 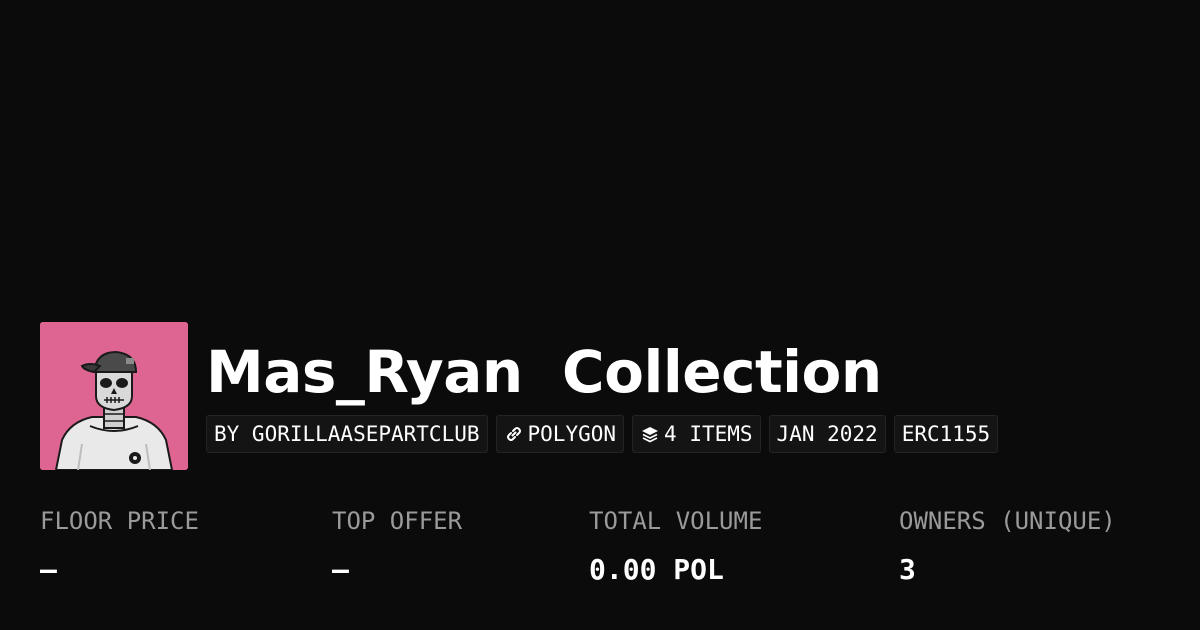 What do you see at coordinates (675, 548) in the screenshot?
I see `stat-total-volume: TOTAL VOLUME 0.00 POL` at bounding box center [675, 548].